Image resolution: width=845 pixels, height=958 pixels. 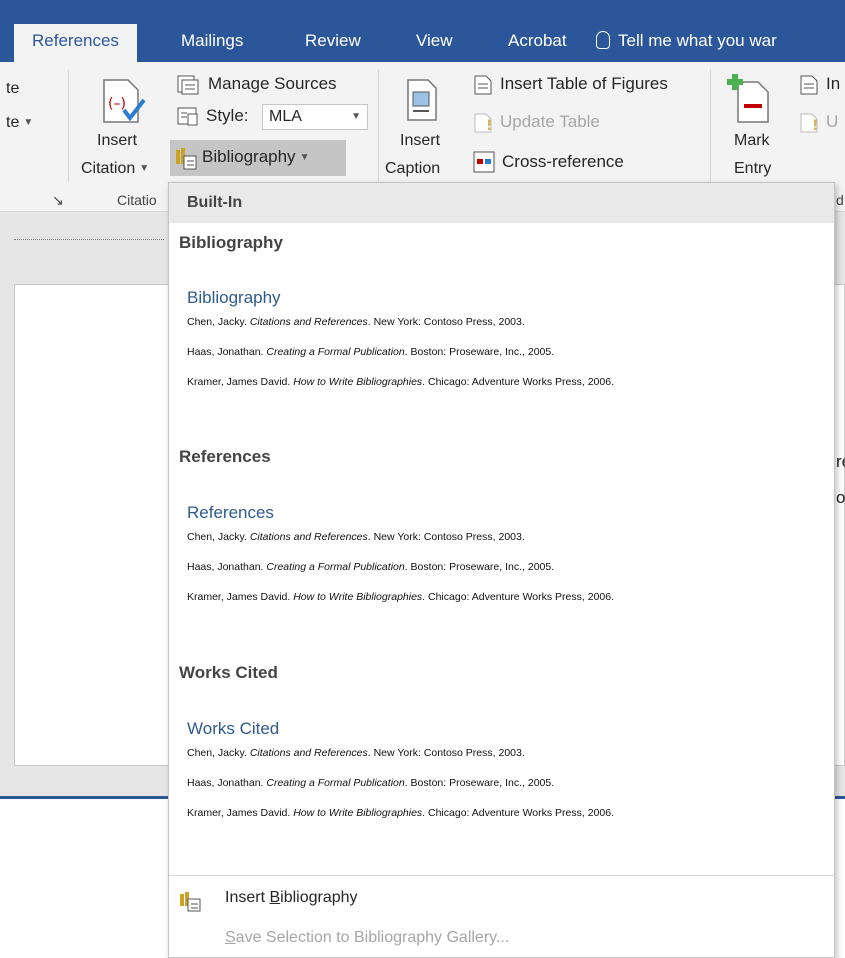 What do you see at coordinates (12, 89) in the screenshot?
I see `partial-button-1: te` at bounding box center [12, 89].